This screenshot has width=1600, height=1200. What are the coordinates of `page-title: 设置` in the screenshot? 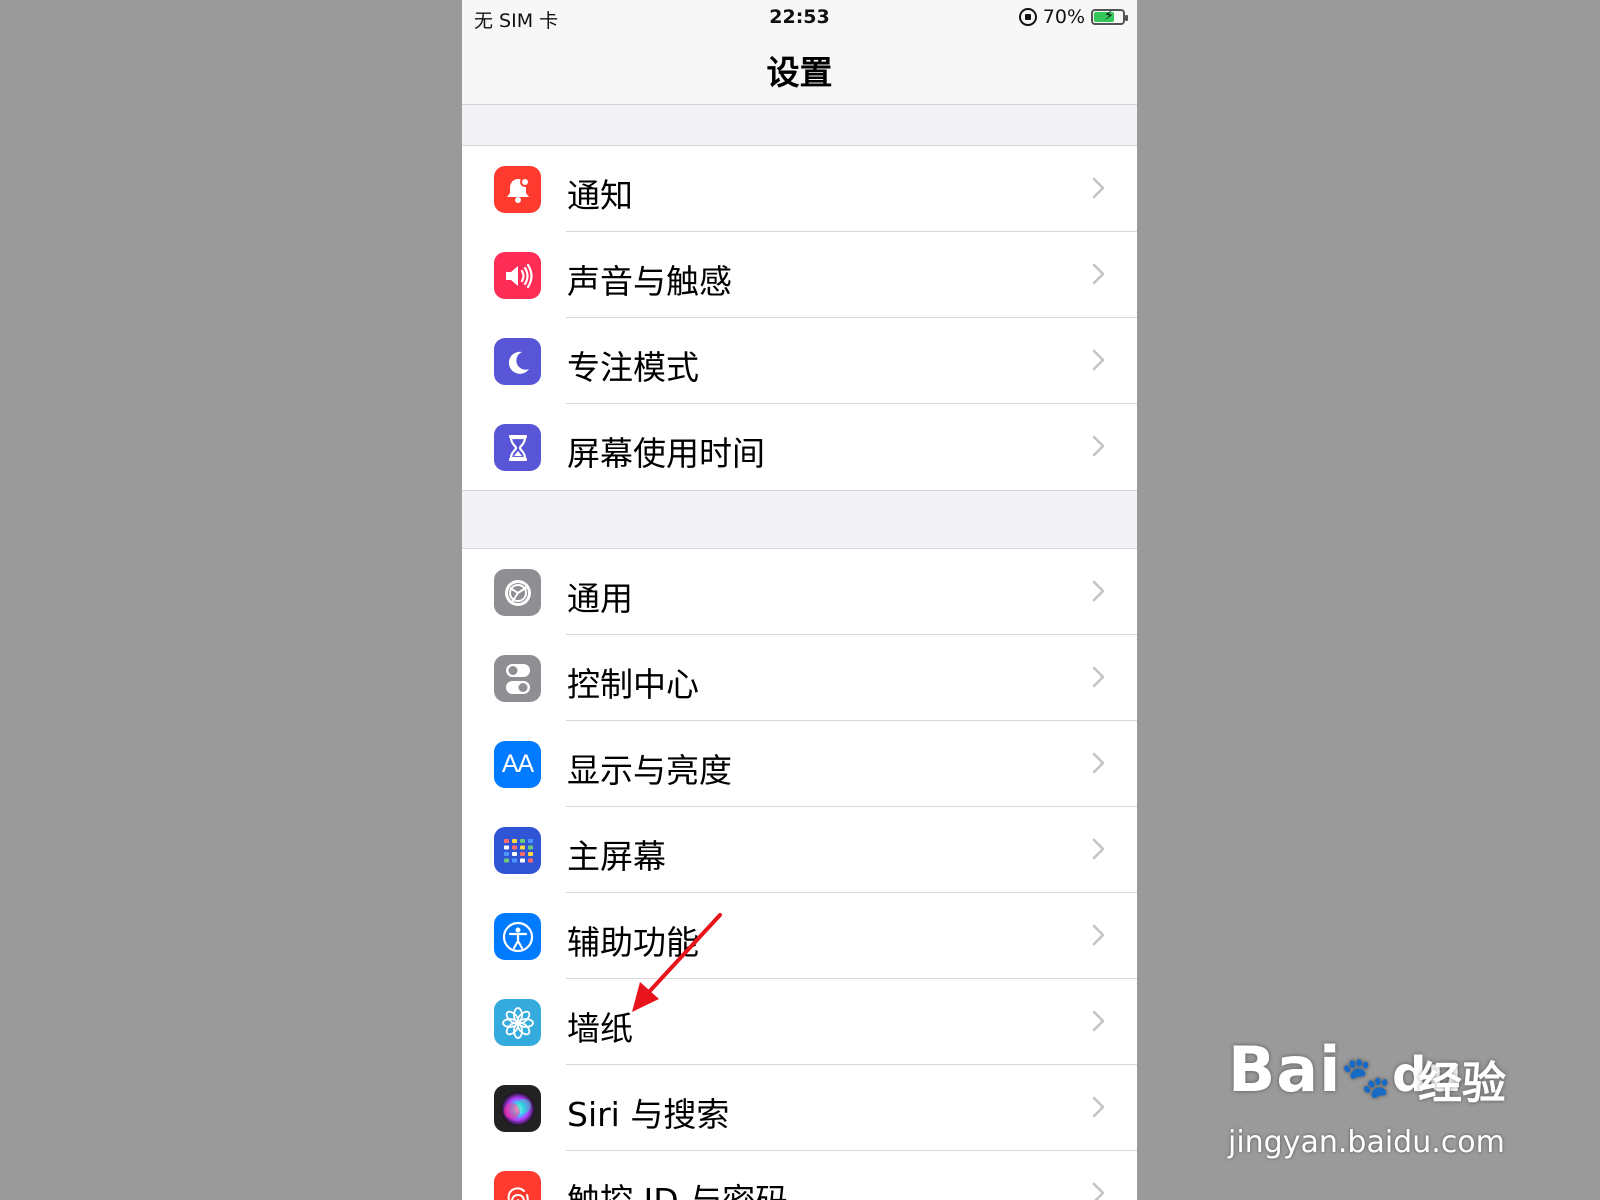 It's located at (799, 72).